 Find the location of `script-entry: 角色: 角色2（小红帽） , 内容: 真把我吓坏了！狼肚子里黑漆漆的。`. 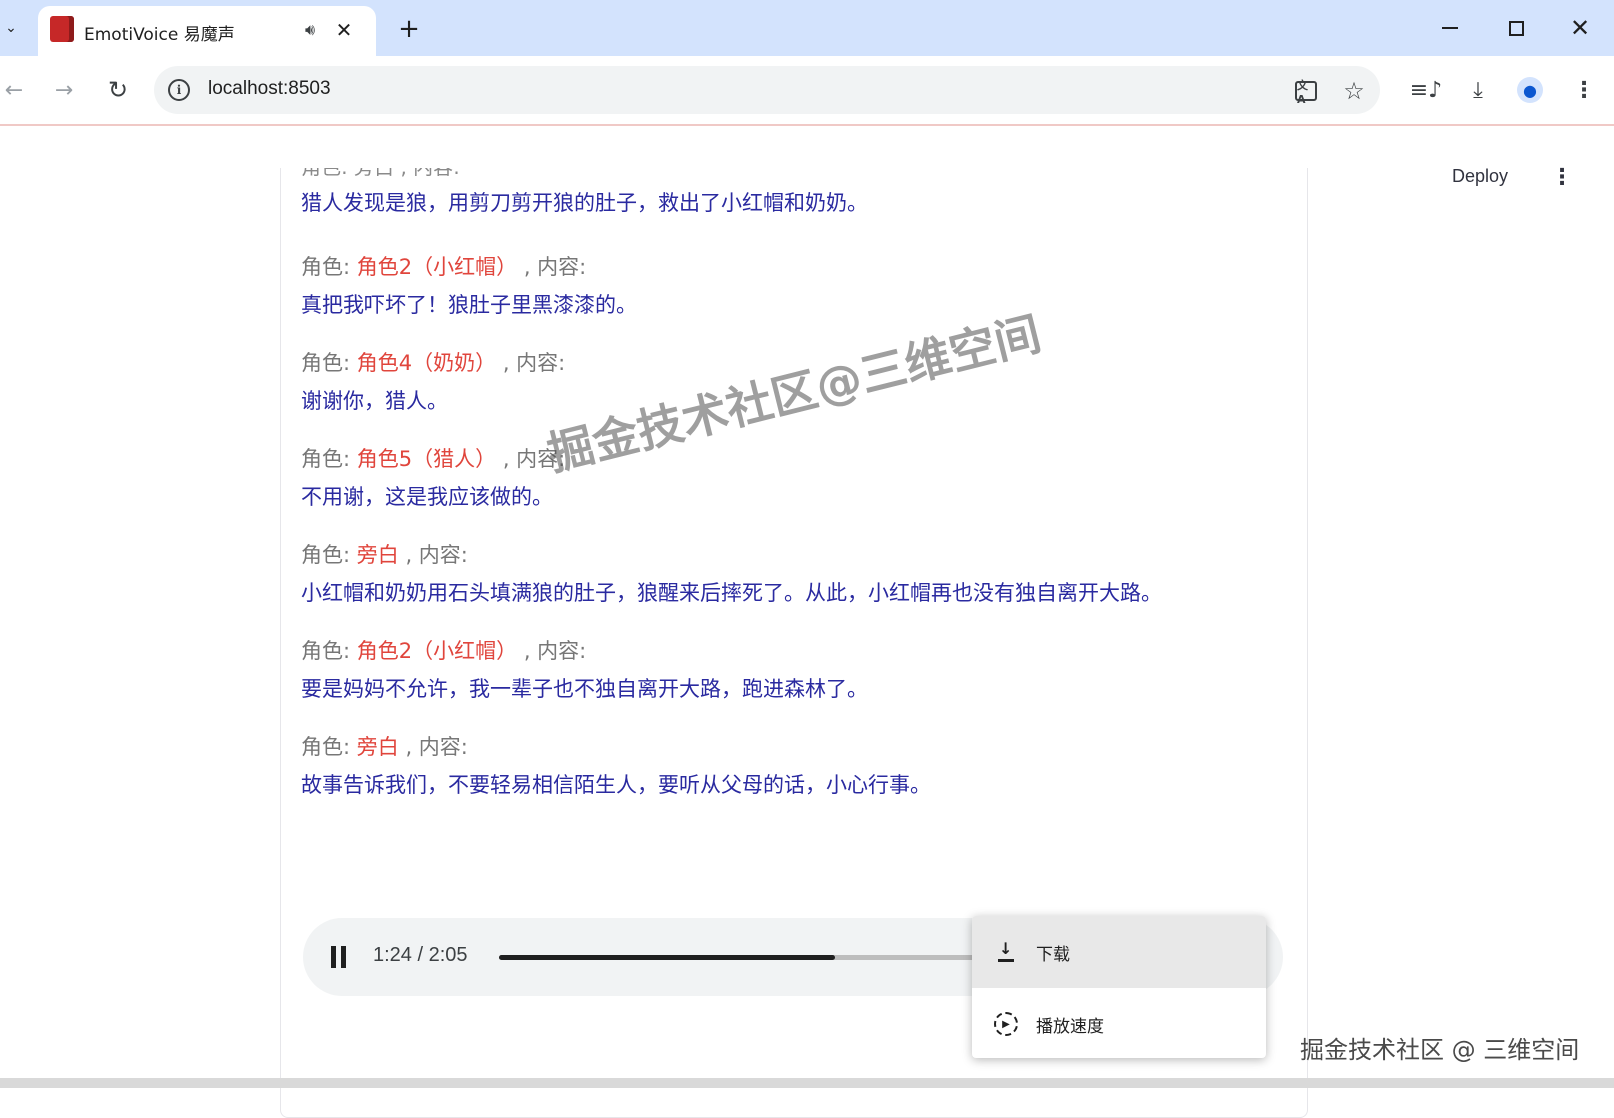

script-entry: 角色: 角色2（小红帽） , 内容: 真把我吓坏了！狼肚子里黑漆漆的。 is located at coordinates (801, 296).